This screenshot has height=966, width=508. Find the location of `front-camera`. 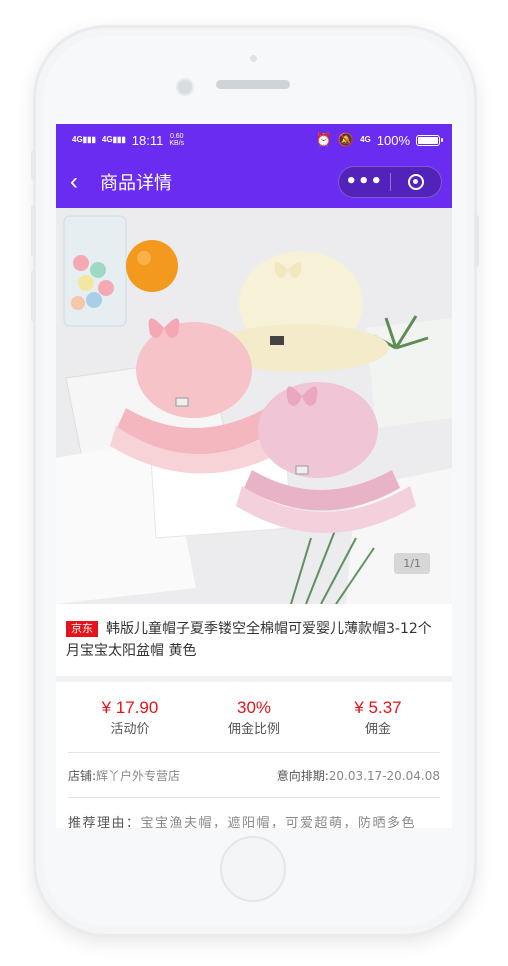

front-camera is located at coordinates (185, 87).